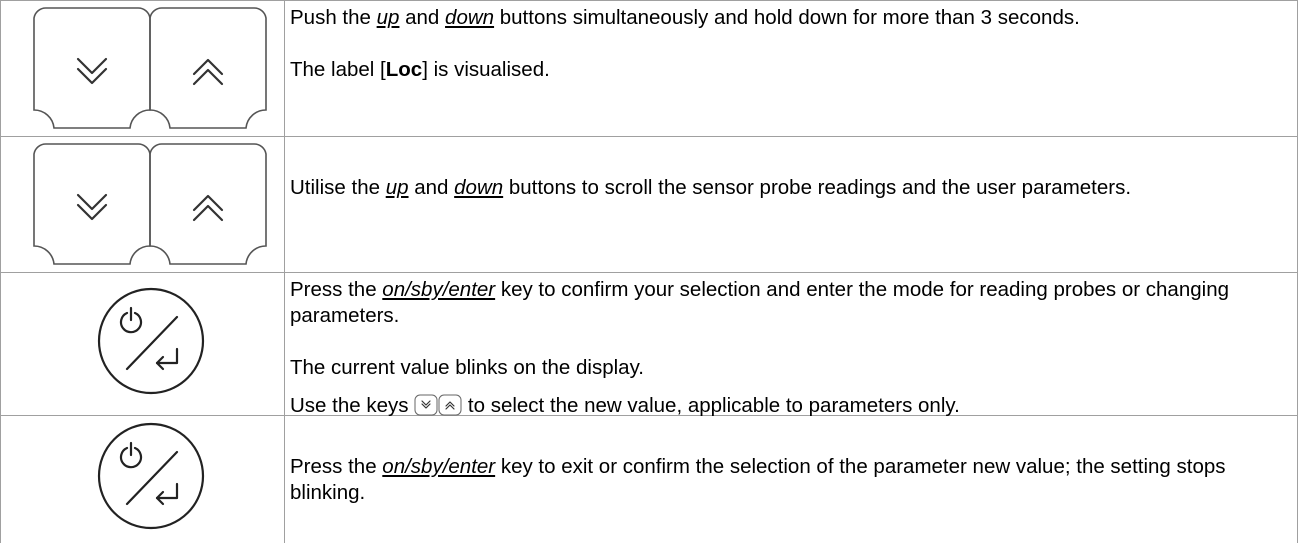  I want to click on blink-paragraph: The current value blinks on the display., so click(467, 367).